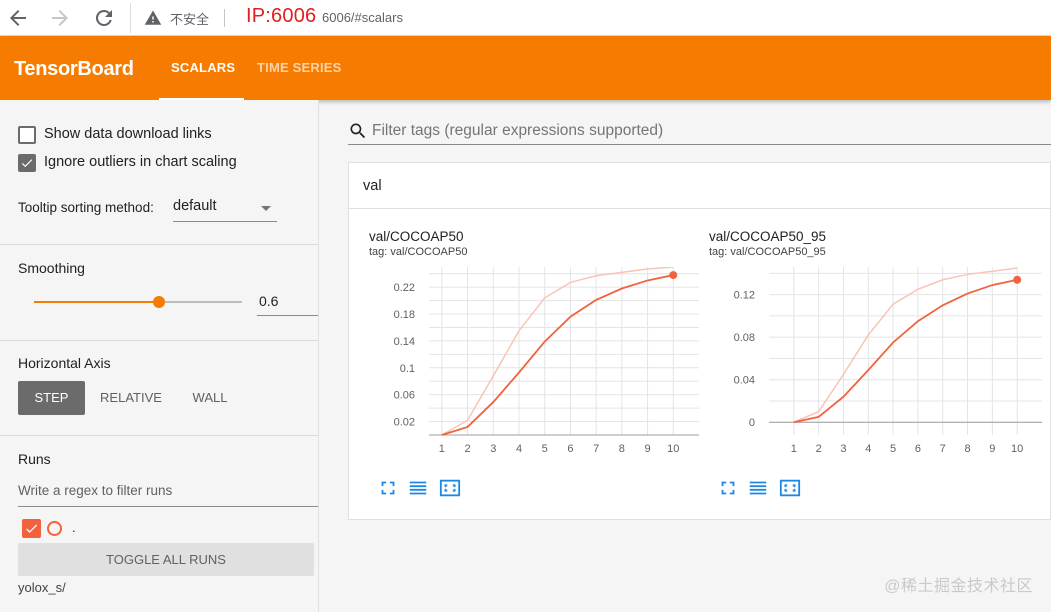 Image resolution: width=1051 pixels, height=612 pixels. What do you see at coordinates (225, 209) in the screenshot?
I see `tooltip-sorting-select: default` at bounding box center [225, 209].